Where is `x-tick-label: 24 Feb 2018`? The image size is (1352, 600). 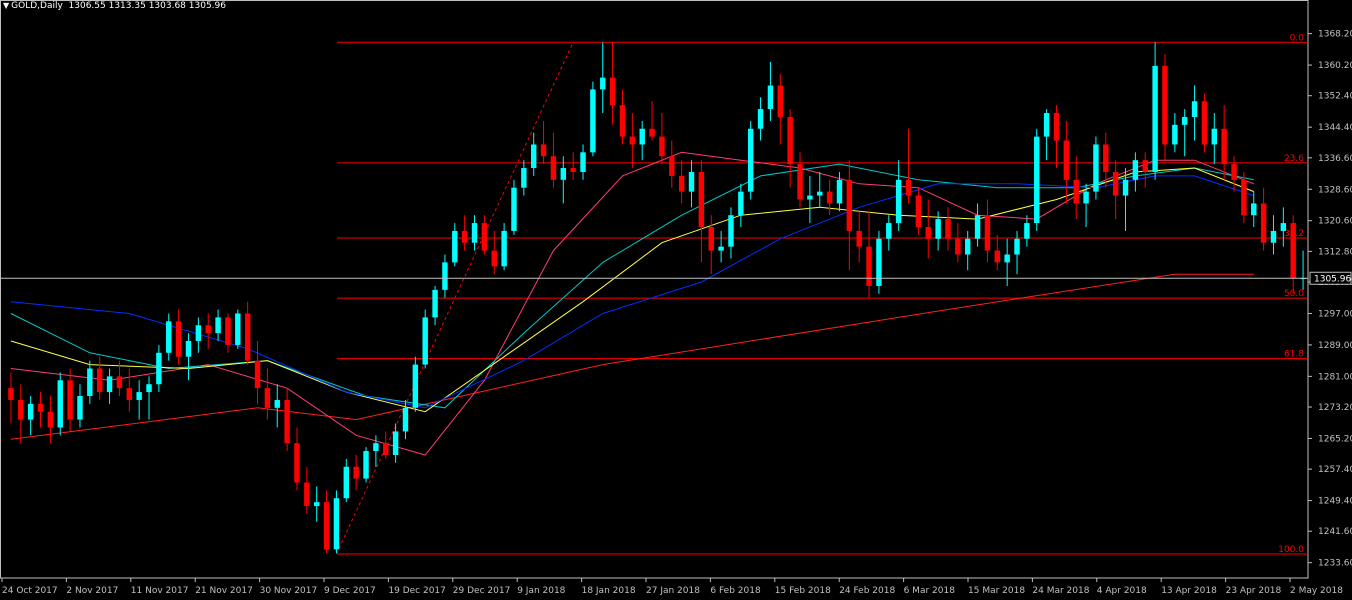
x-tick-label: 24 Feb 2018 is located at coordinates (867, 591).